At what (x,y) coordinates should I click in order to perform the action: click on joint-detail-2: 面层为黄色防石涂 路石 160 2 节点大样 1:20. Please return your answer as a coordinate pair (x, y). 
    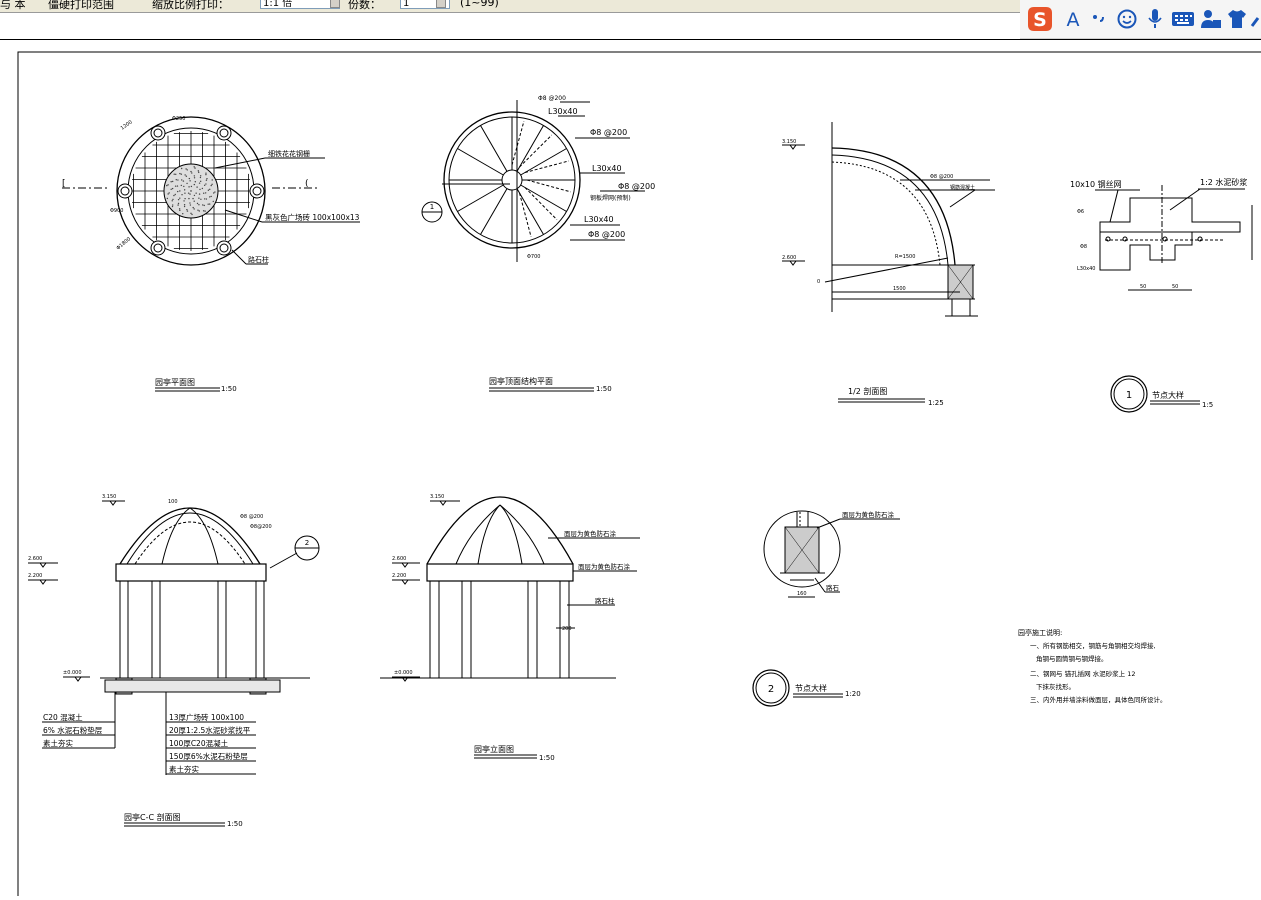
    Looking at the image, I should click on (826, 608).